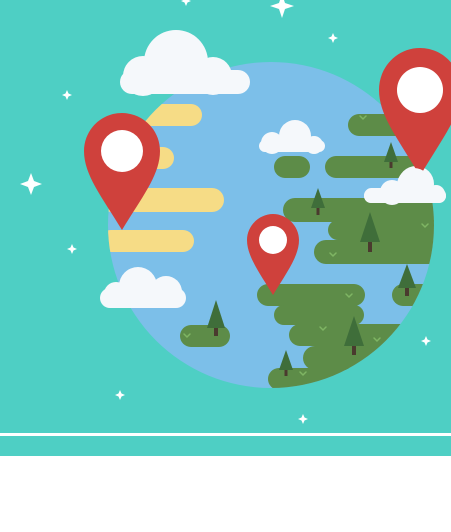  Describe the element at coordinates (225, 434) in the screenshot. I see `horizon-line` at that location.